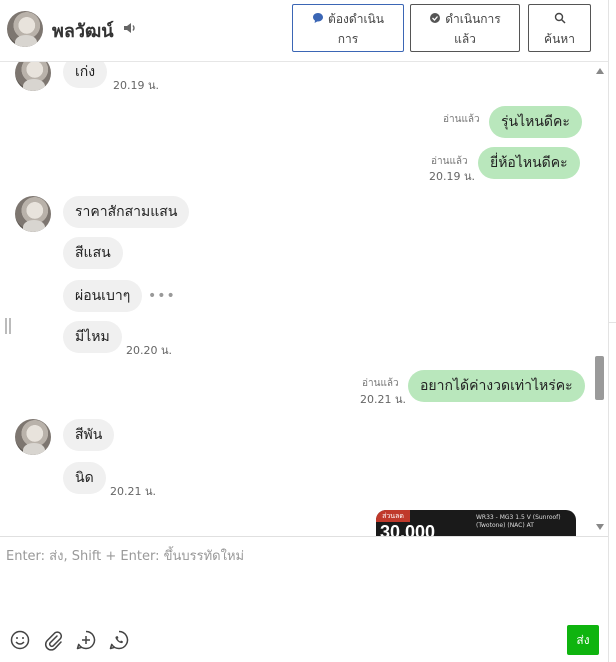 The image size is (616, 662). What do you see at coordinates (8, 326) in the screenshot?
I see `resize-handle` at bounding box center [8, 326].